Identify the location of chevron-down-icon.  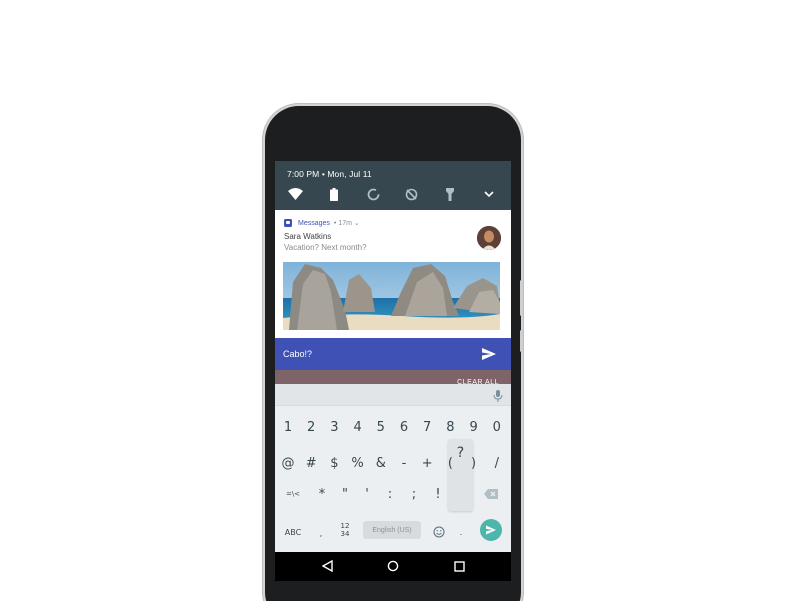
(489, 194).